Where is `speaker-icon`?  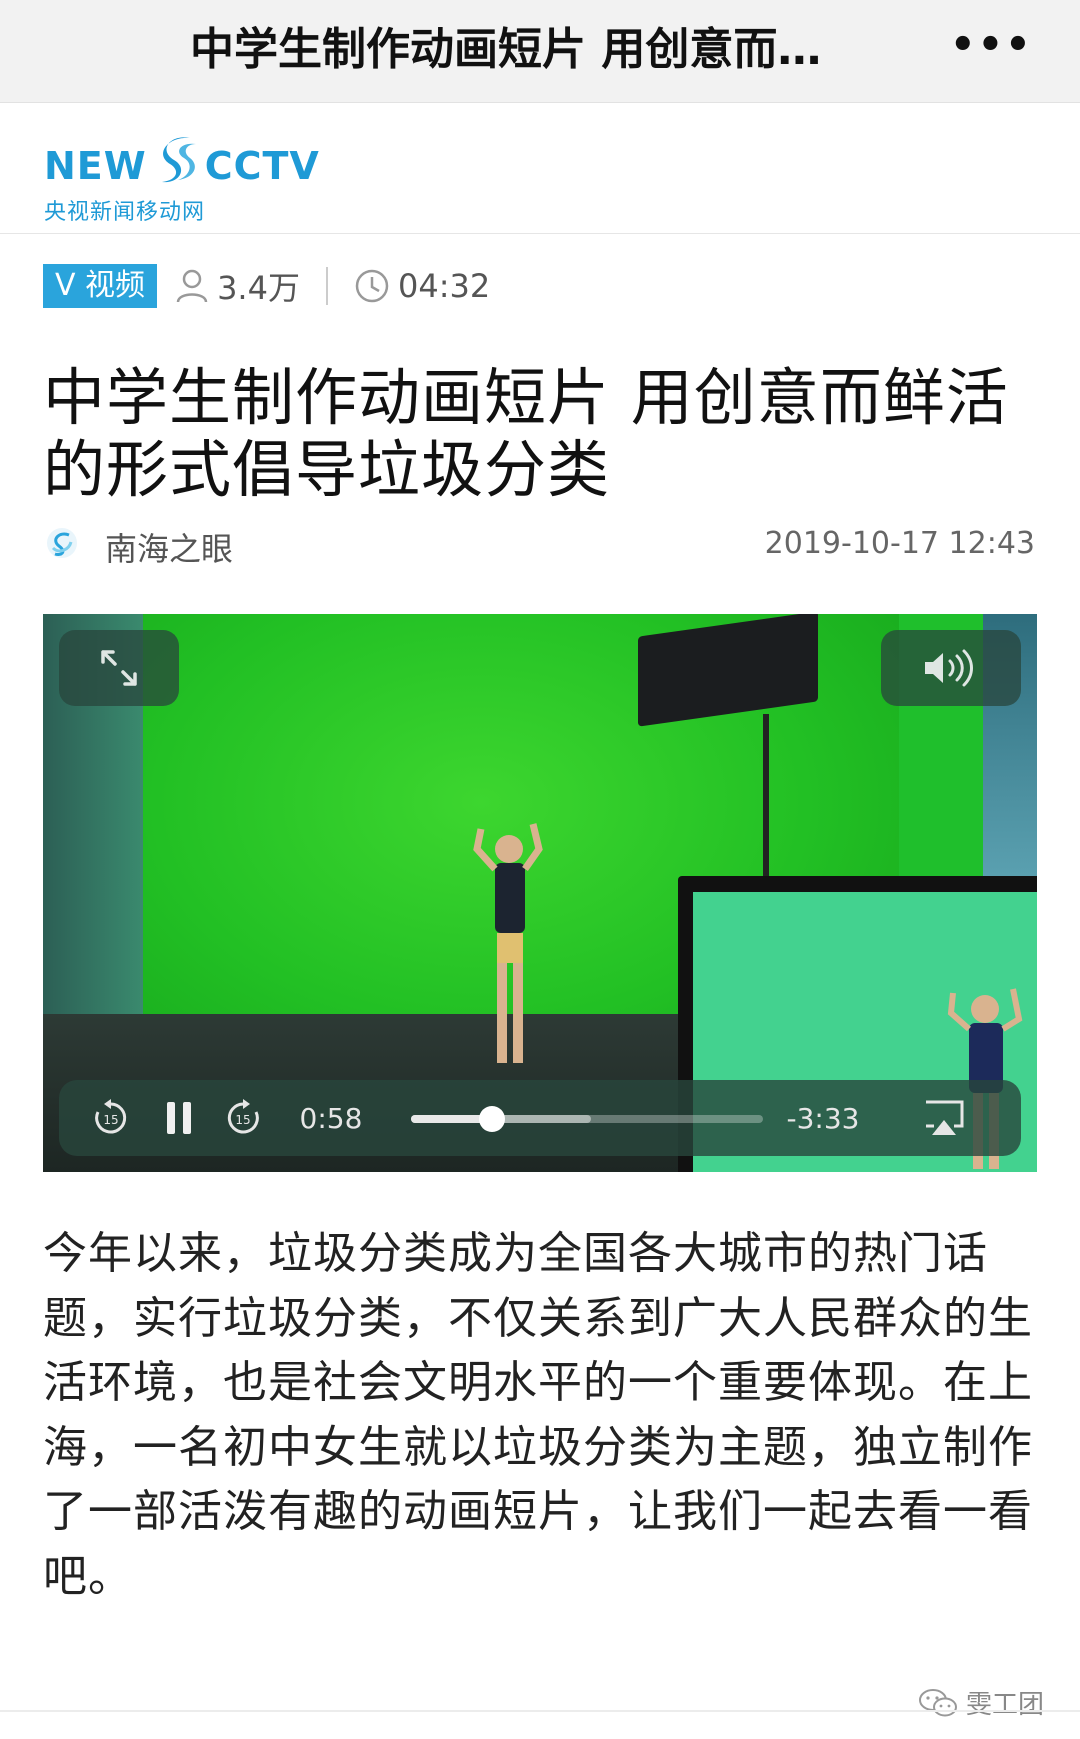 speaker-icon is located at coordinates (949, 668).